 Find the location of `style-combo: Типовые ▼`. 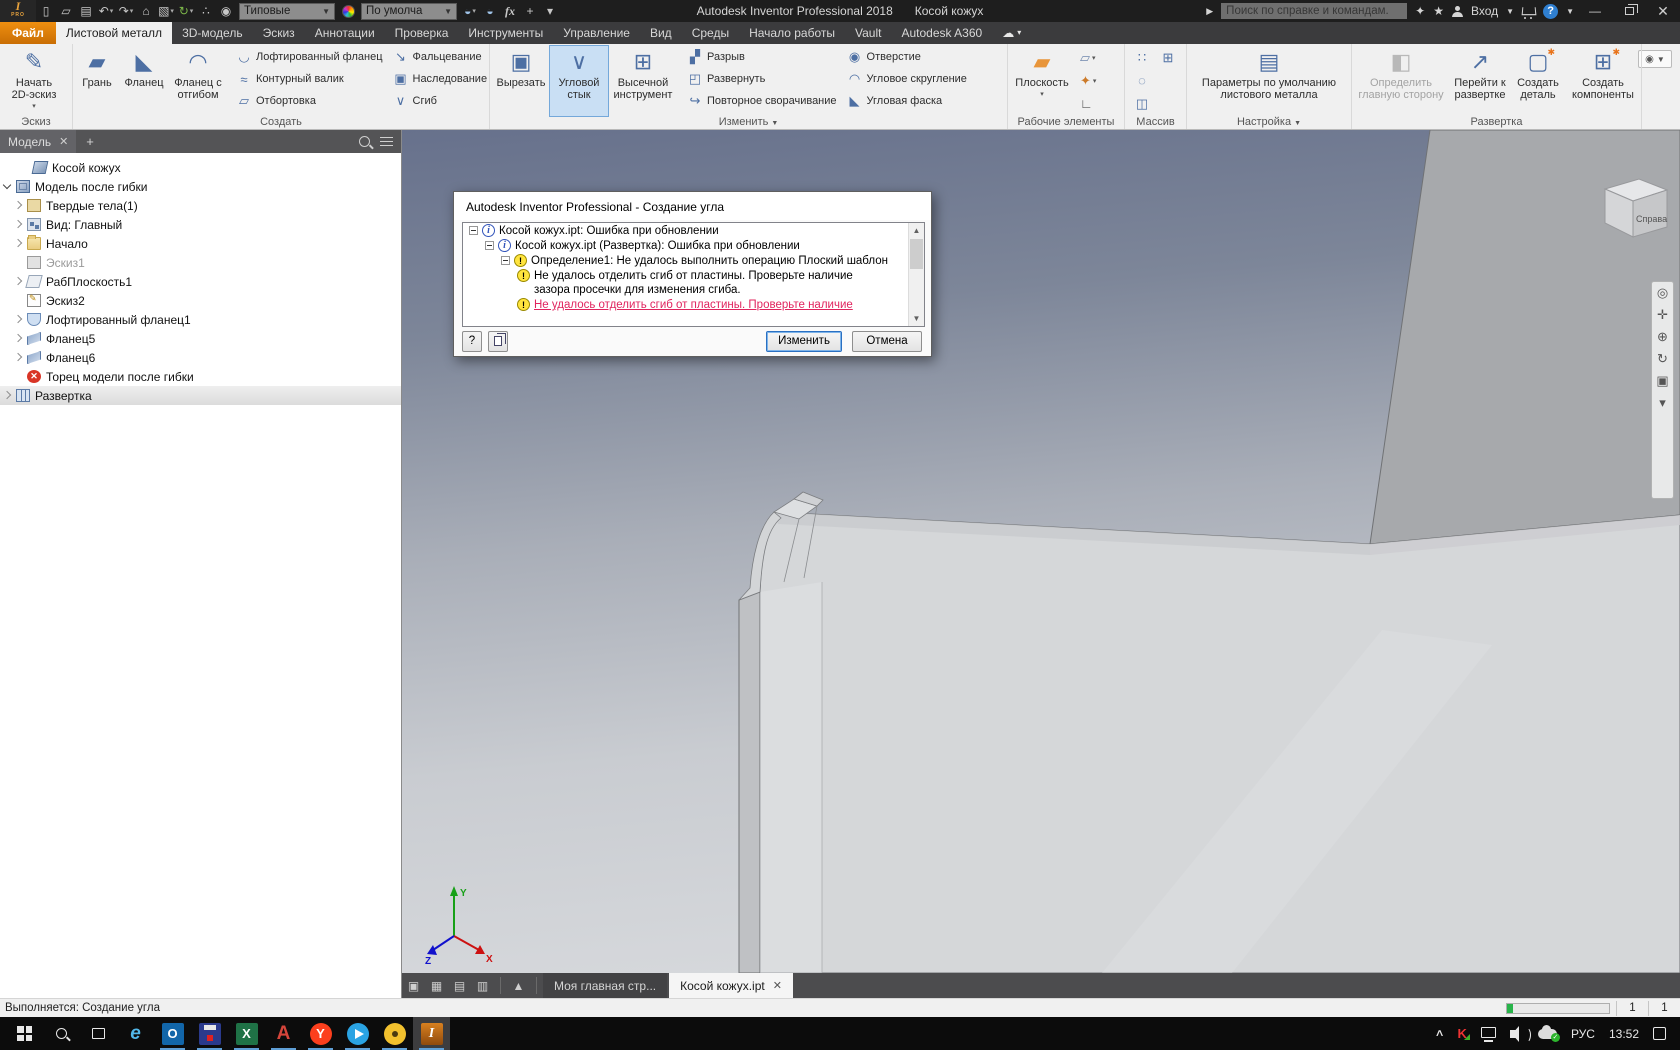

style-combo: Типовые ▼ is located at coordinates (287, 11).